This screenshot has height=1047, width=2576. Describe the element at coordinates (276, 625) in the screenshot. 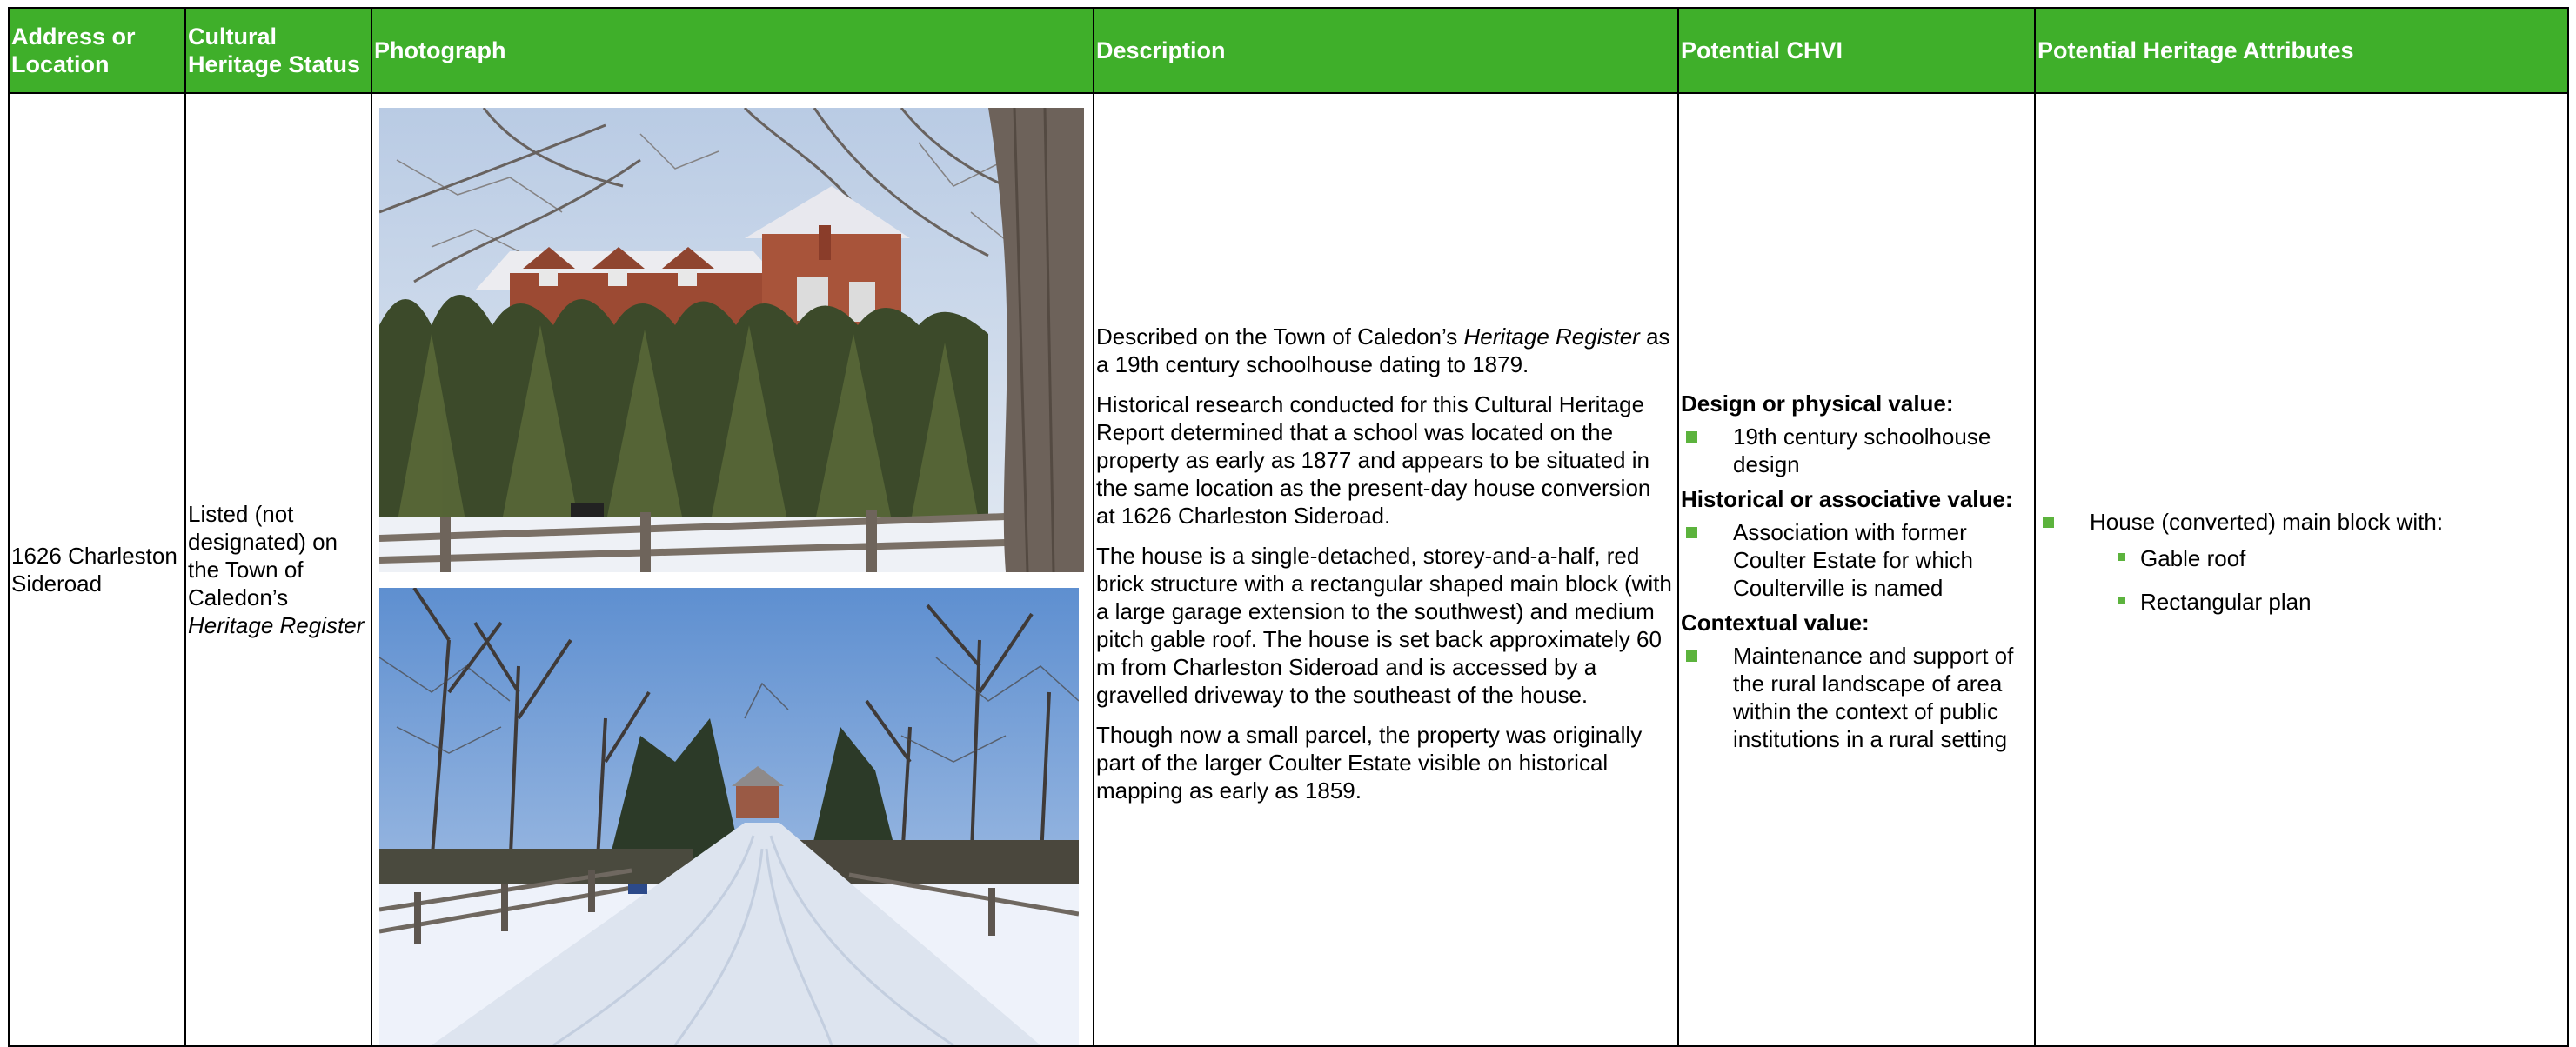

I see `status-register: Heritage Register` at that location.